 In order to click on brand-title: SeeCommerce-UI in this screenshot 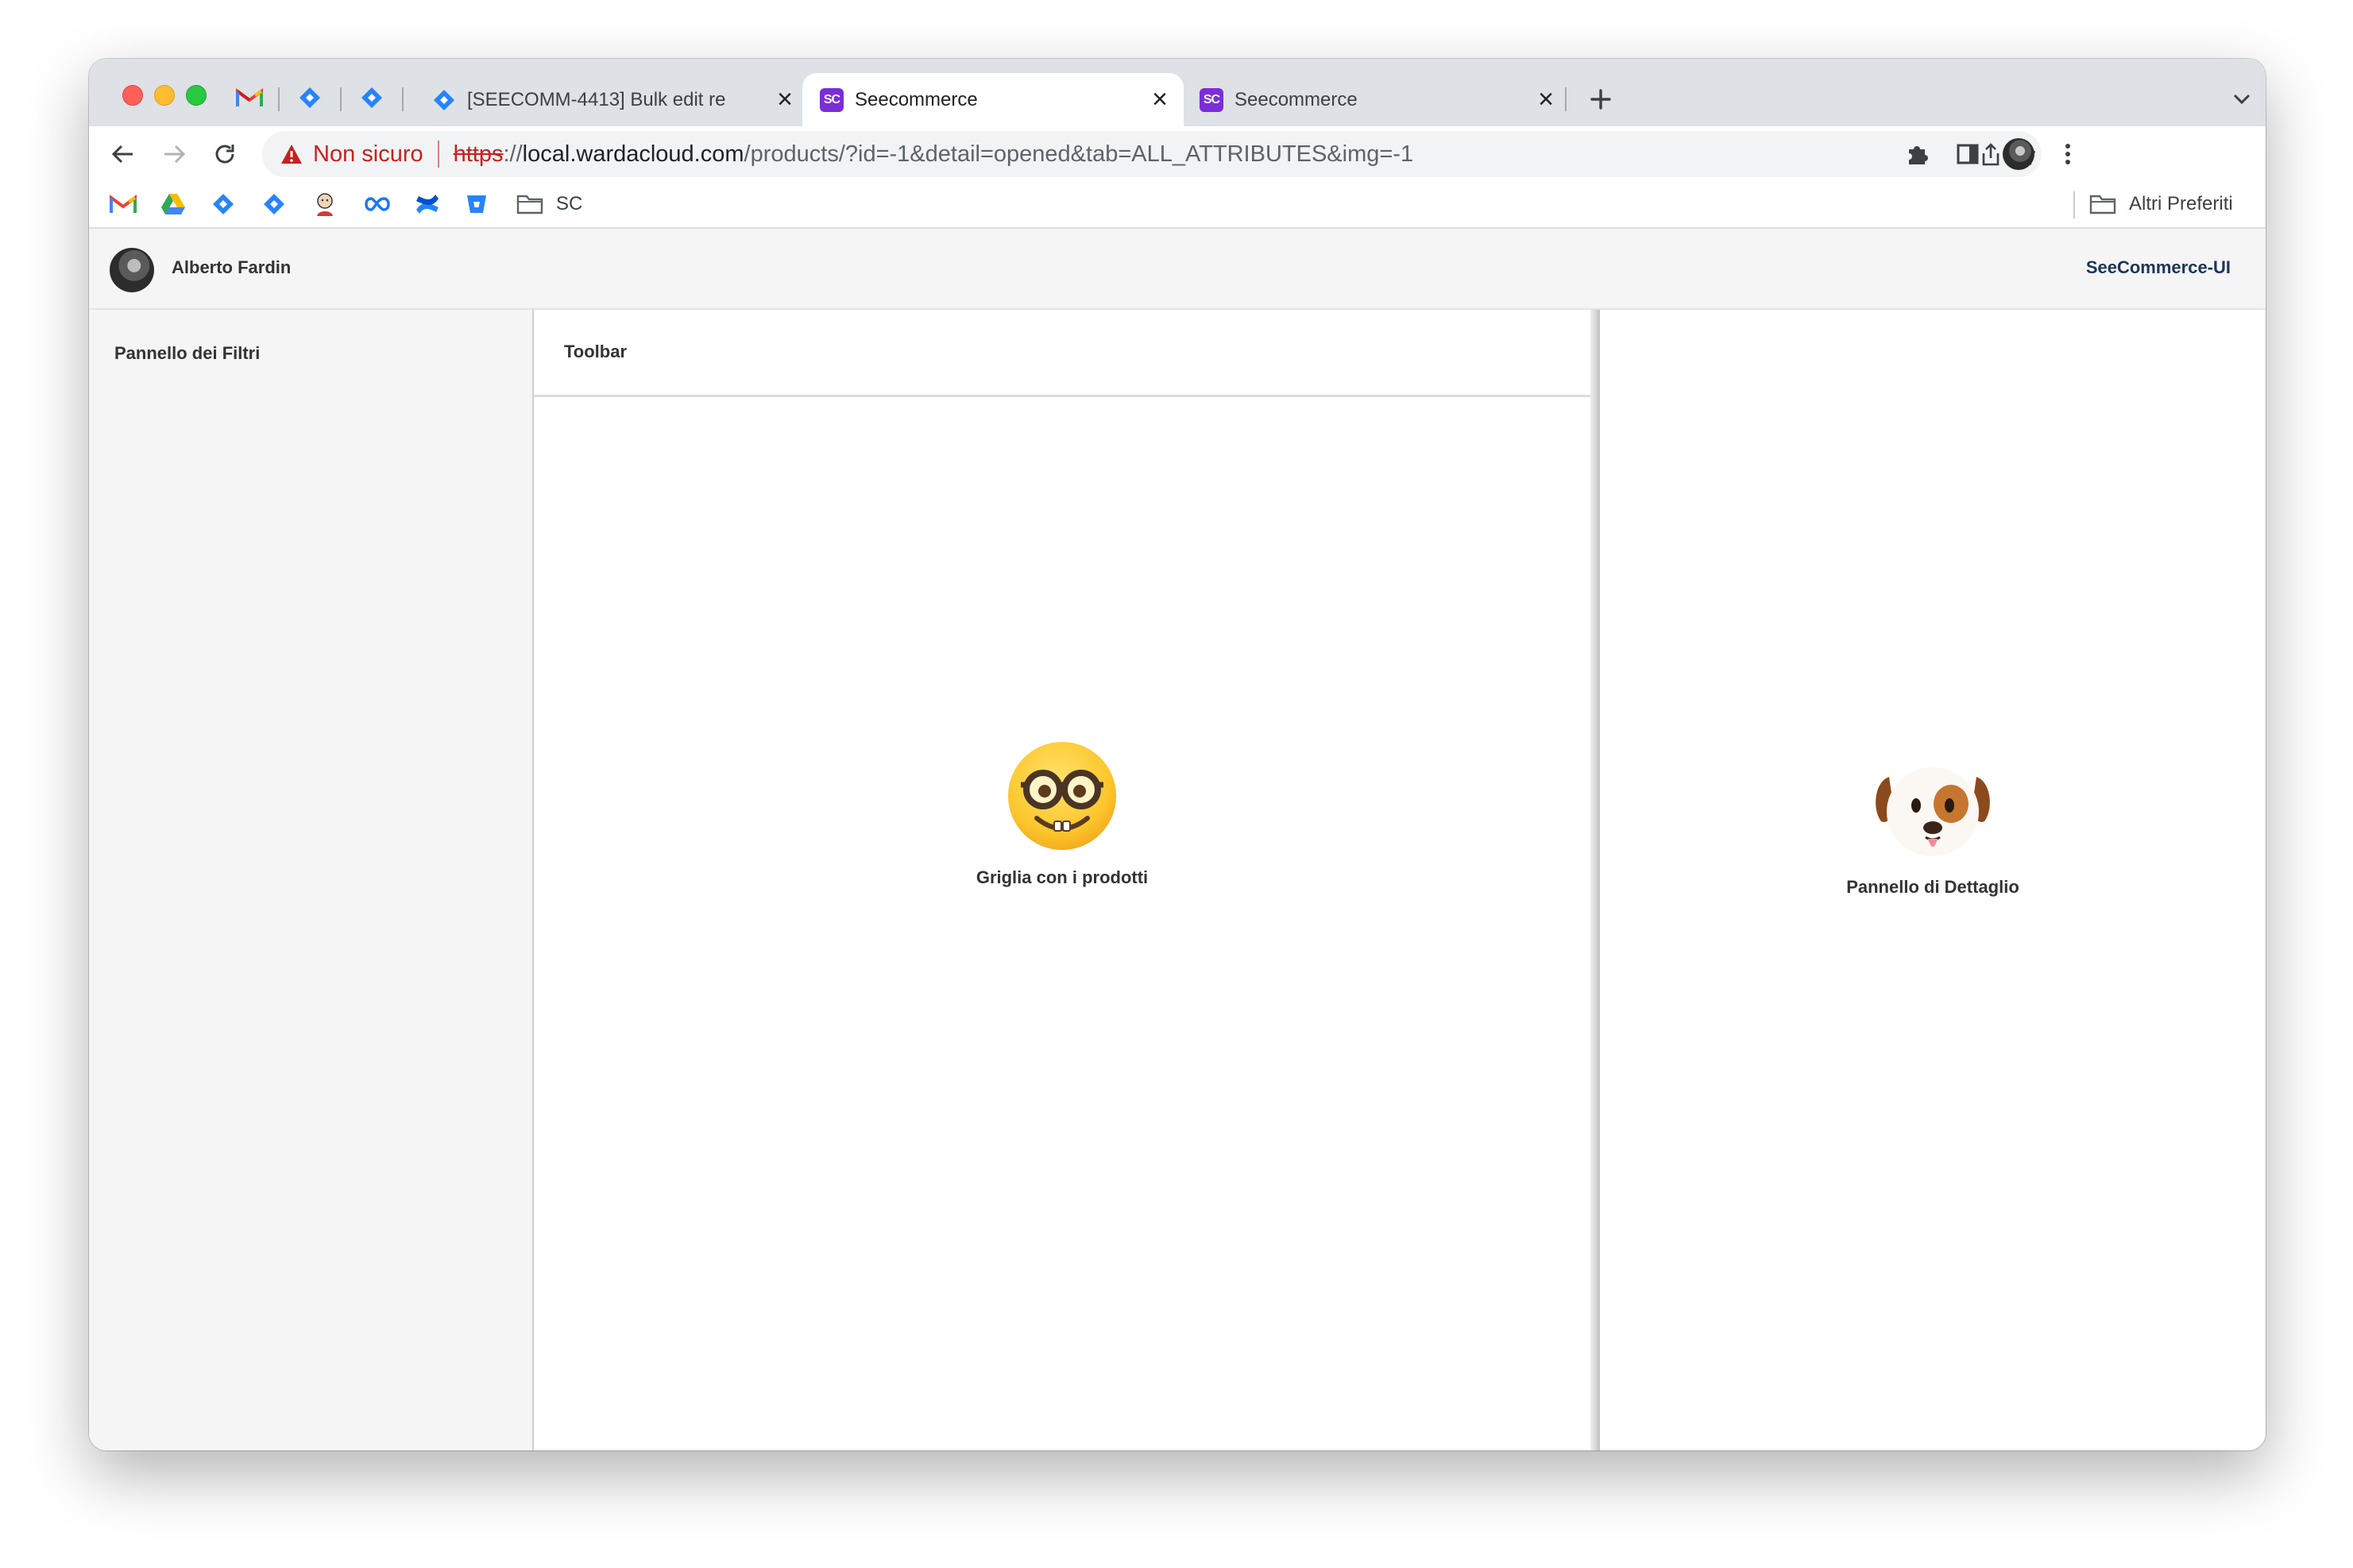, I will do `click(2158, 267)`.